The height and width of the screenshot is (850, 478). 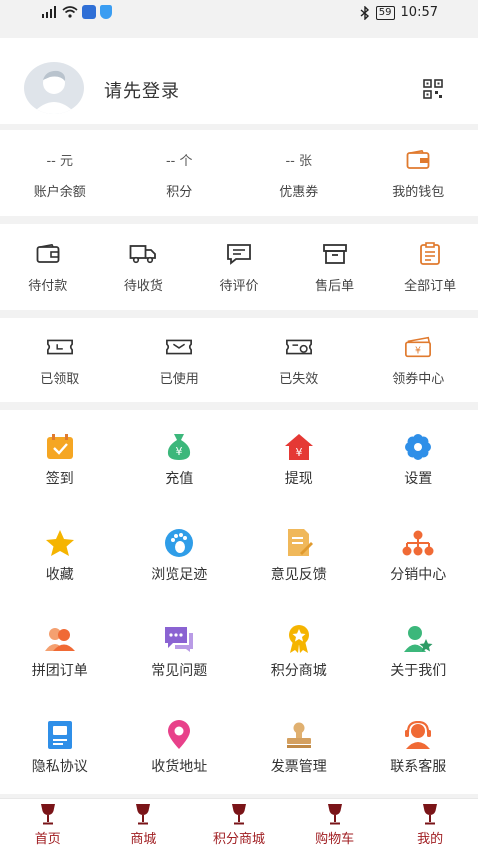 What do you see at coordinates (299, 639) in the screenshot?
I see `medal-icon` at bounding box center [299, 639].